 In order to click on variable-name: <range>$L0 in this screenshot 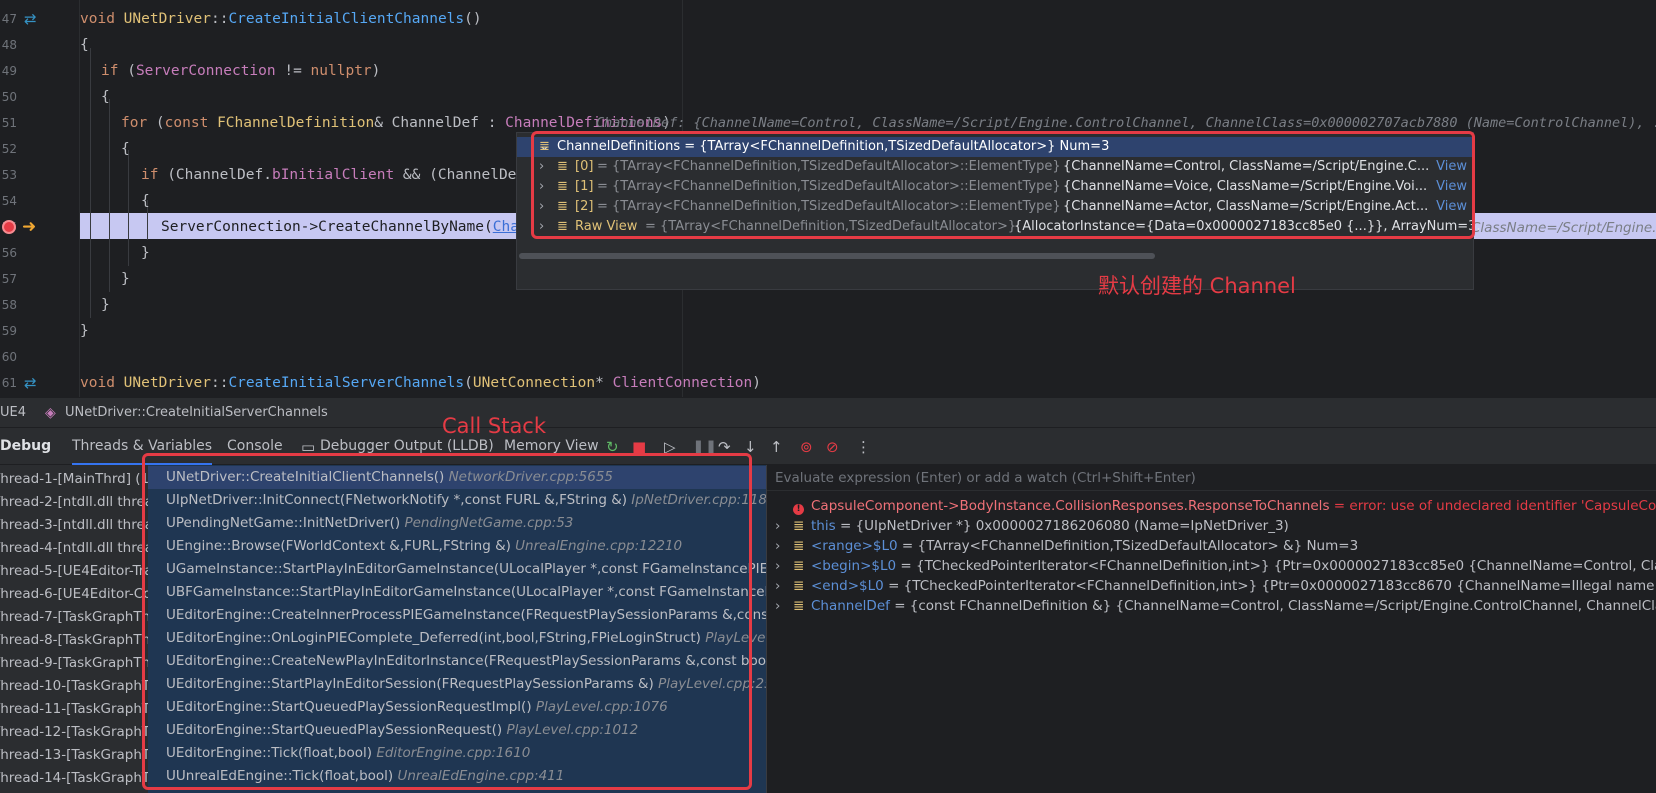, I will do `click(854, 546)`.